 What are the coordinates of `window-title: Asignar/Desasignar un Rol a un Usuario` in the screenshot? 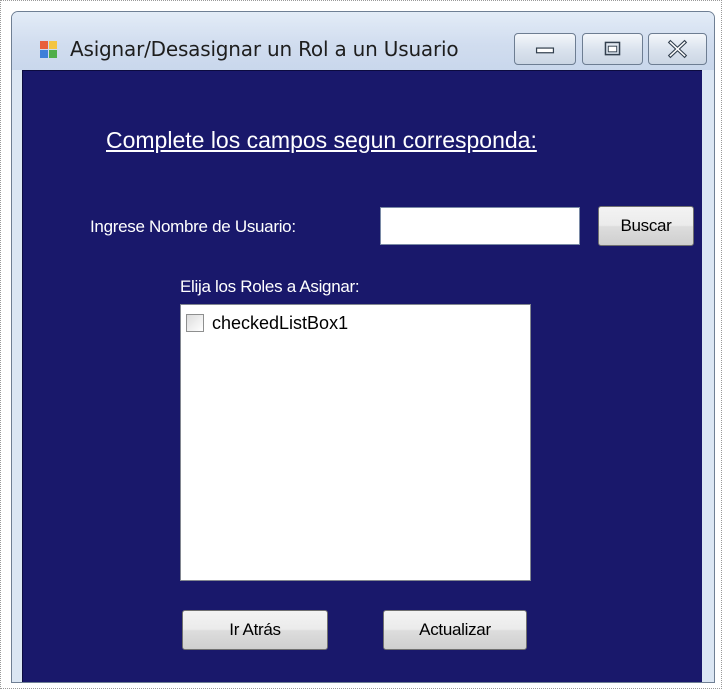 It's located at (264, 49).